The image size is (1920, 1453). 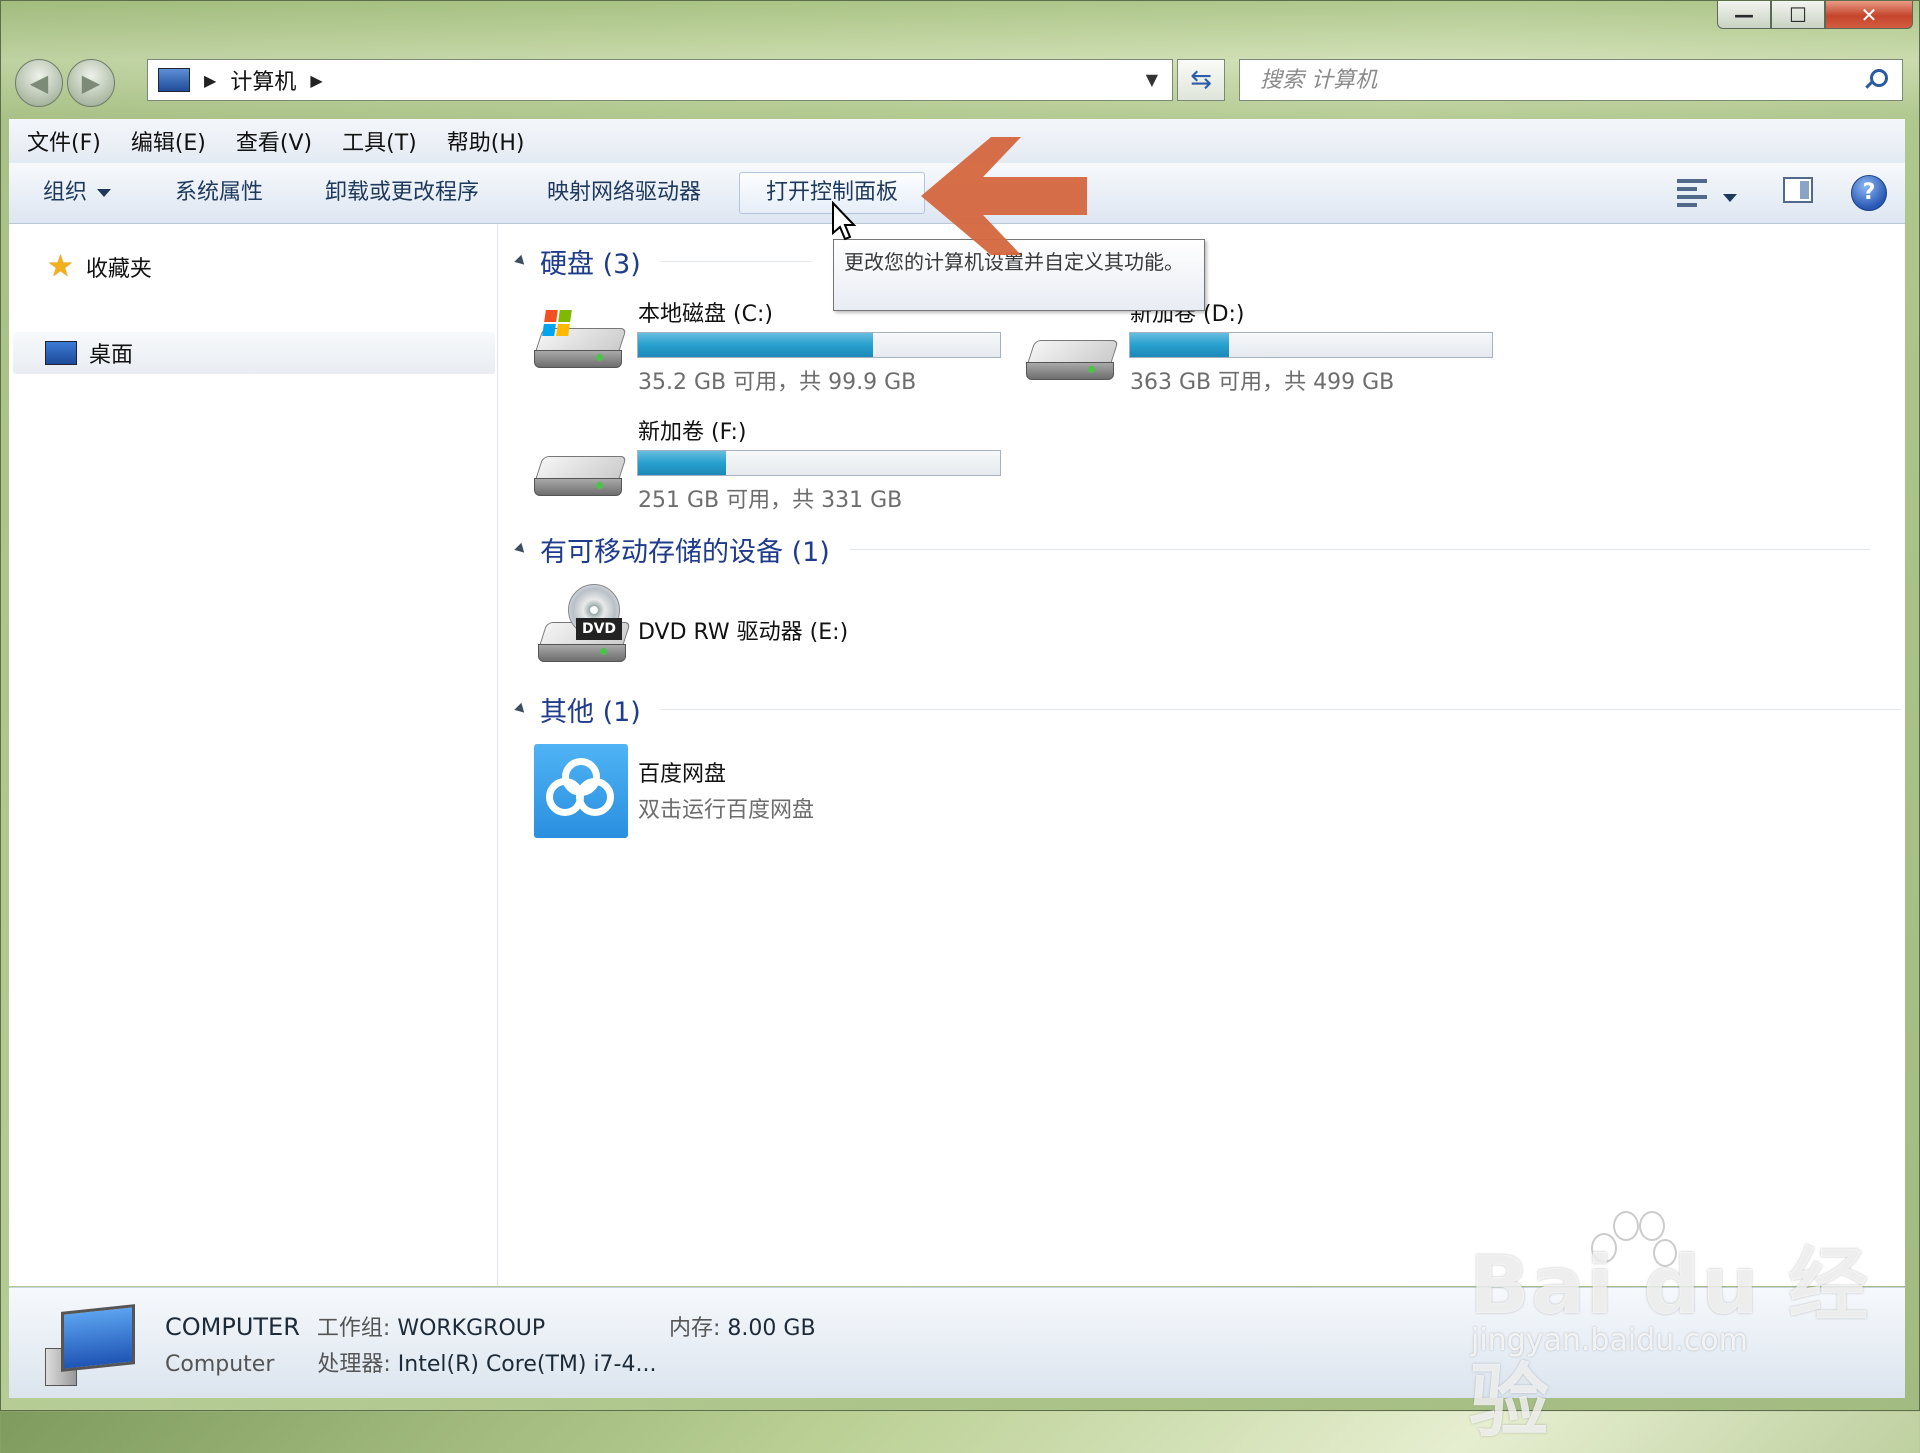 I want to click on dropdown-icon, so click(x=104, y=193).